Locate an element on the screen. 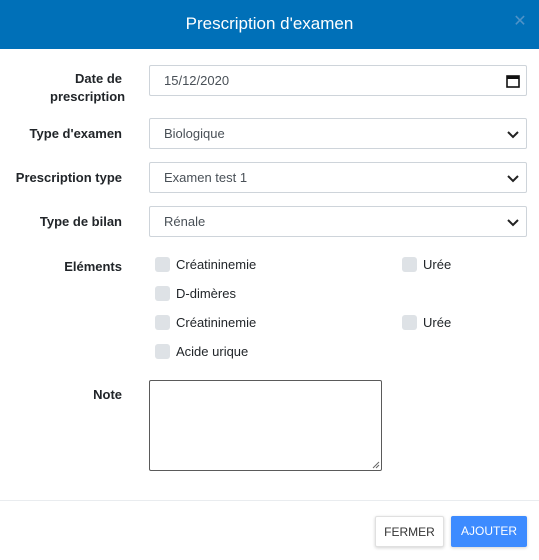  prescription-type-value: Examen test 1 is located at coordinates (206, 177).